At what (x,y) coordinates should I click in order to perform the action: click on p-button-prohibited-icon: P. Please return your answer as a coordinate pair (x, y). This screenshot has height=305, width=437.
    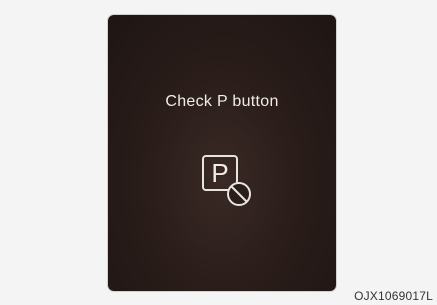
    Looking at the image, I should click on (229, 182).